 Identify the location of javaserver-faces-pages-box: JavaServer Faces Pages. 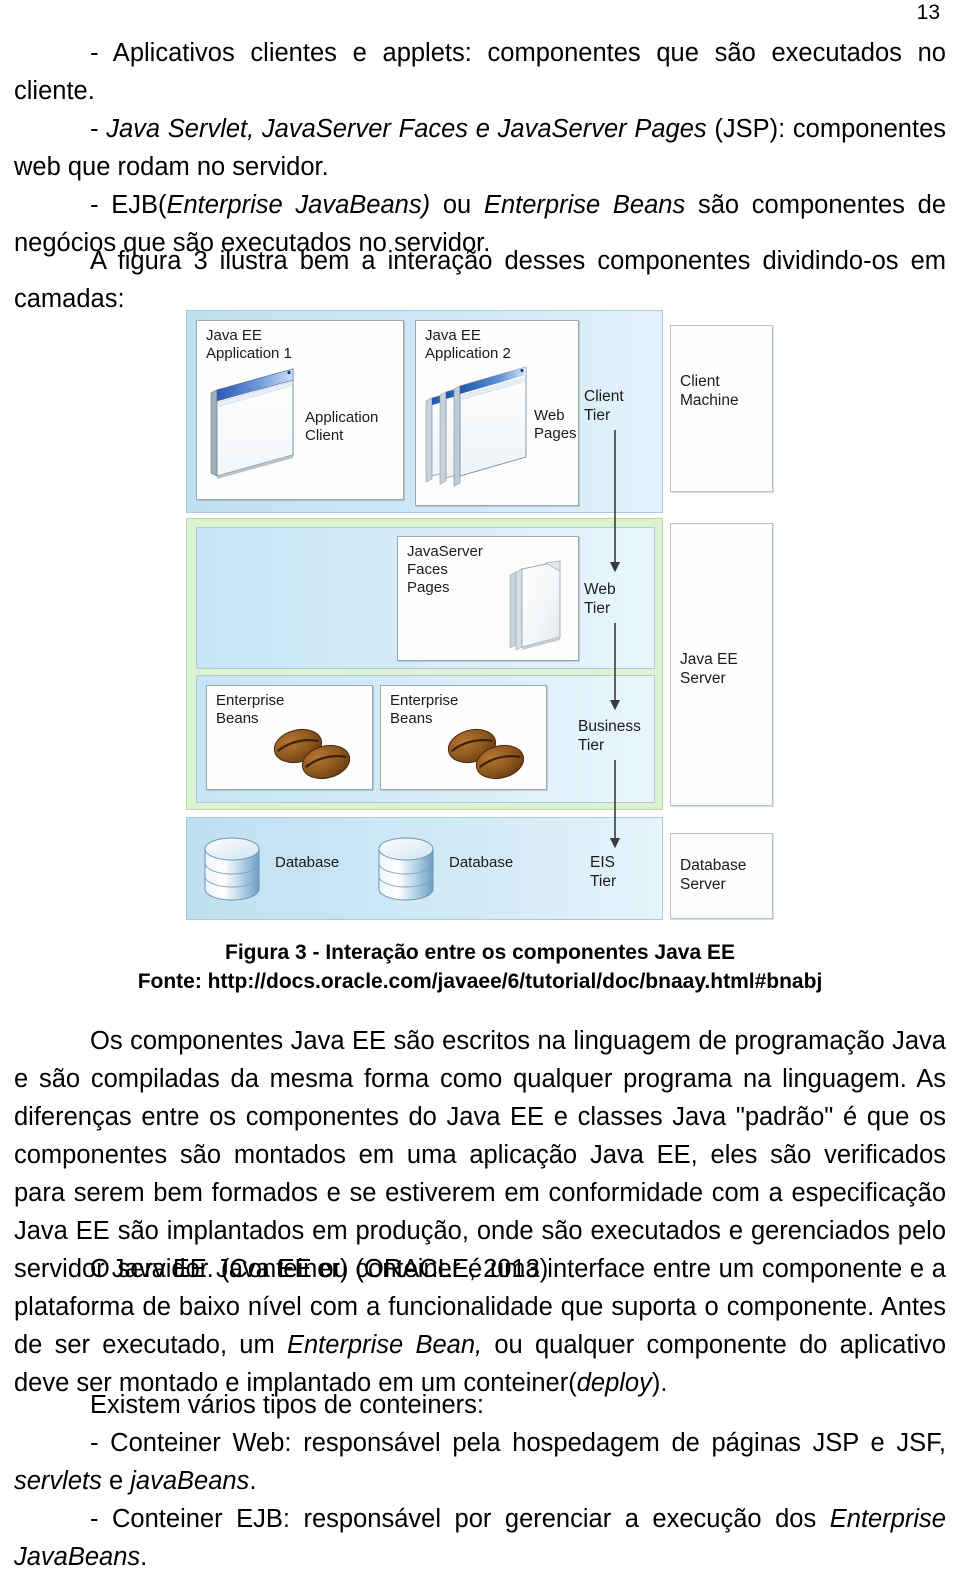
(488, 598).